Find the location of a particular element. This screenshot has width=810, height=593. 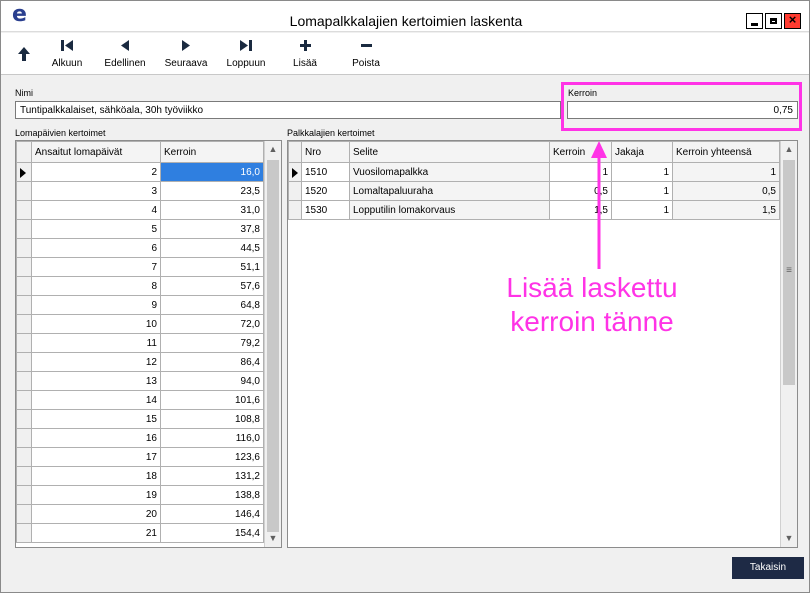

table-row: 14 101,6 is located at coordinates (140, 400).